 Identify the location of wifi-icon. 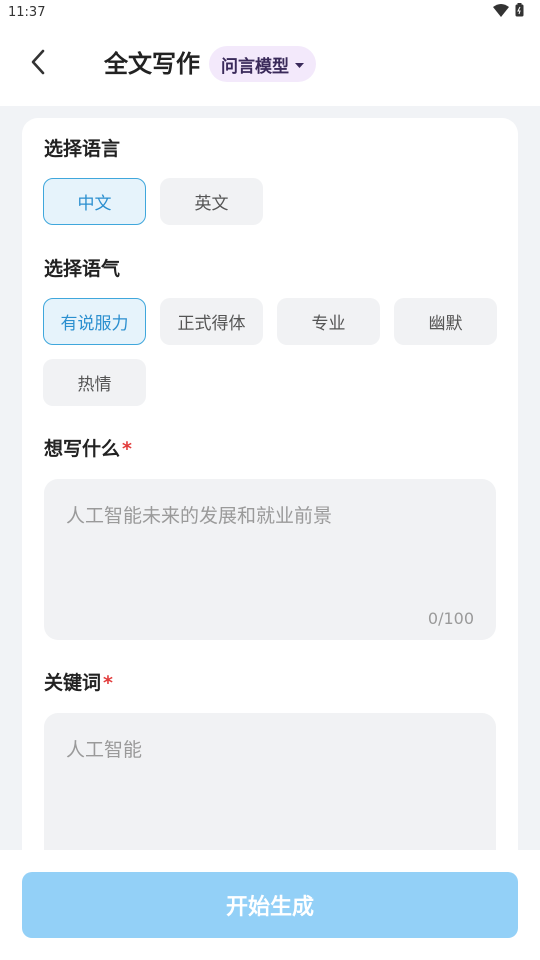
(501, 12).